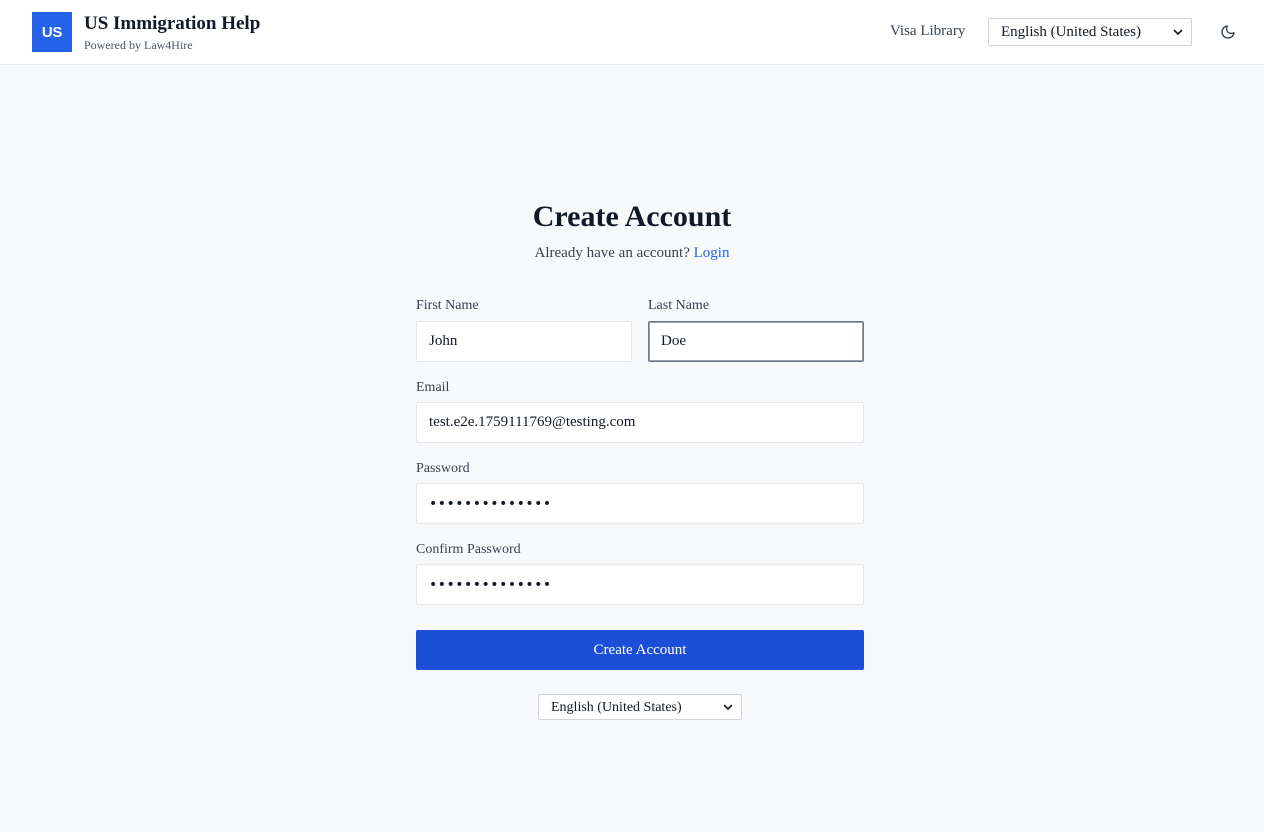  What do you see at coordinates (524, 341) in the screenshot?
I see `first-name-input` at bounding box center [524, 341].